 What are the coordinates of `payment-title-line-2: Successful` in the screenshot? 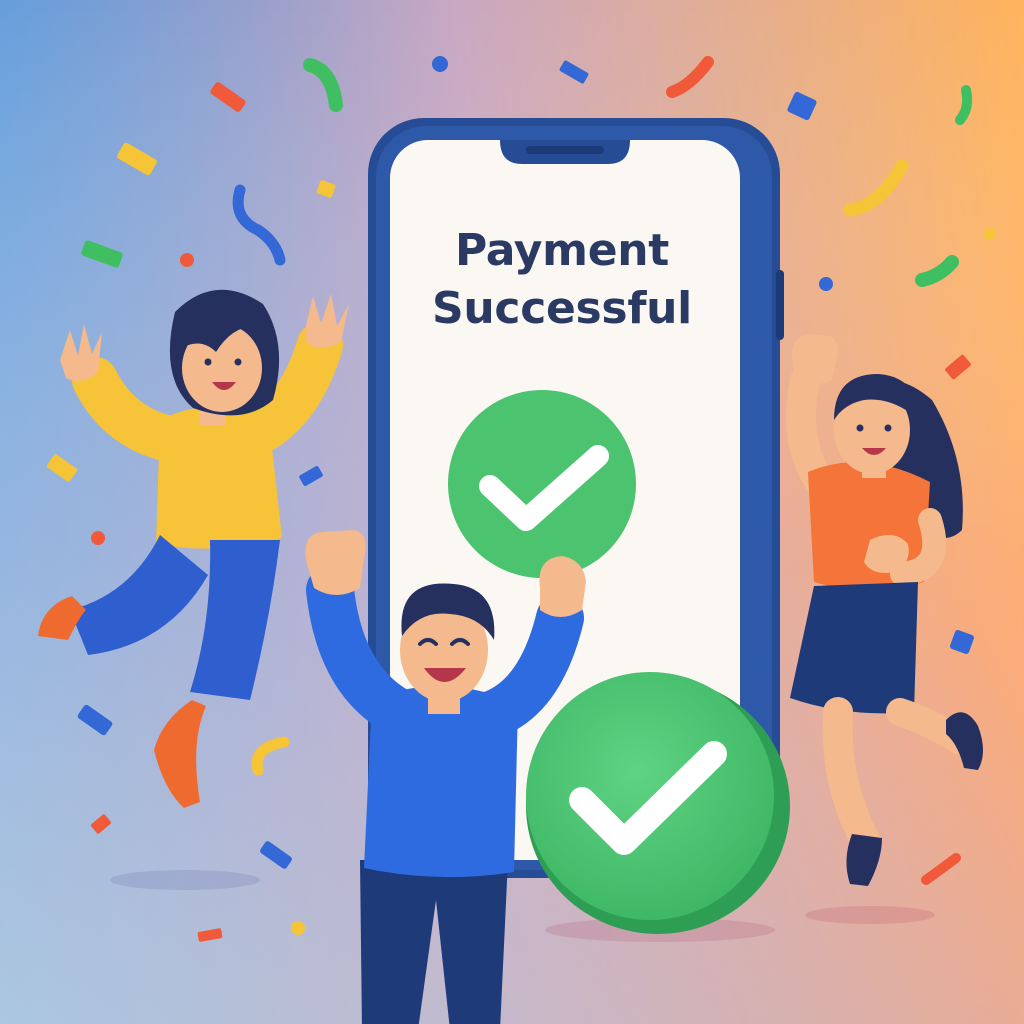 It's located at (562, 308).